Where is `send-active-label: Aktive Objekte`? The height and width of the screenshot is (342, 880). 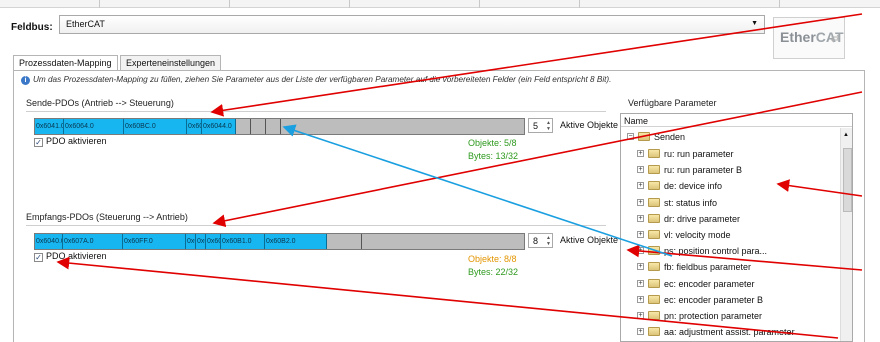
send-active-label: Aktive Objekte is located at coordinates (589, 125).